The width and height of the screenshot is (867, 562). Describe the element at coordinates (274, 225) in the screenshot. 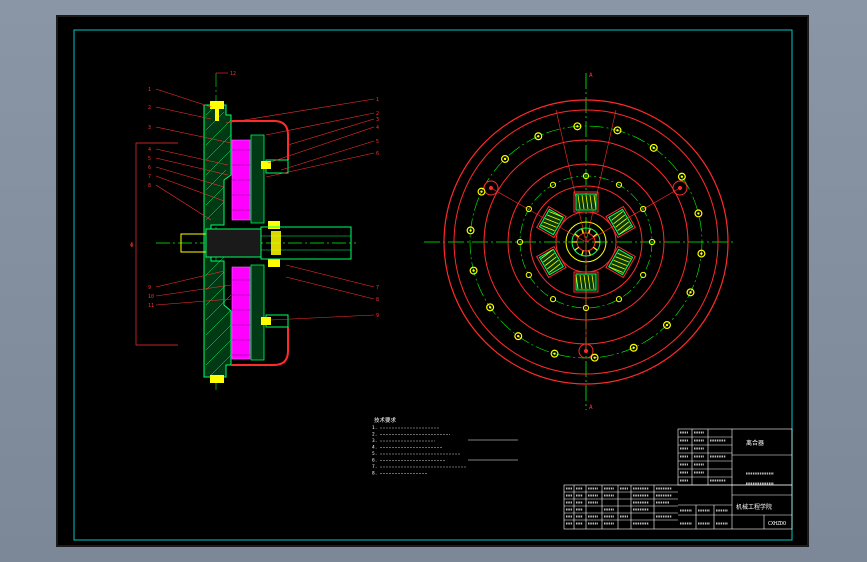

I see `bearing-upper` at that location.